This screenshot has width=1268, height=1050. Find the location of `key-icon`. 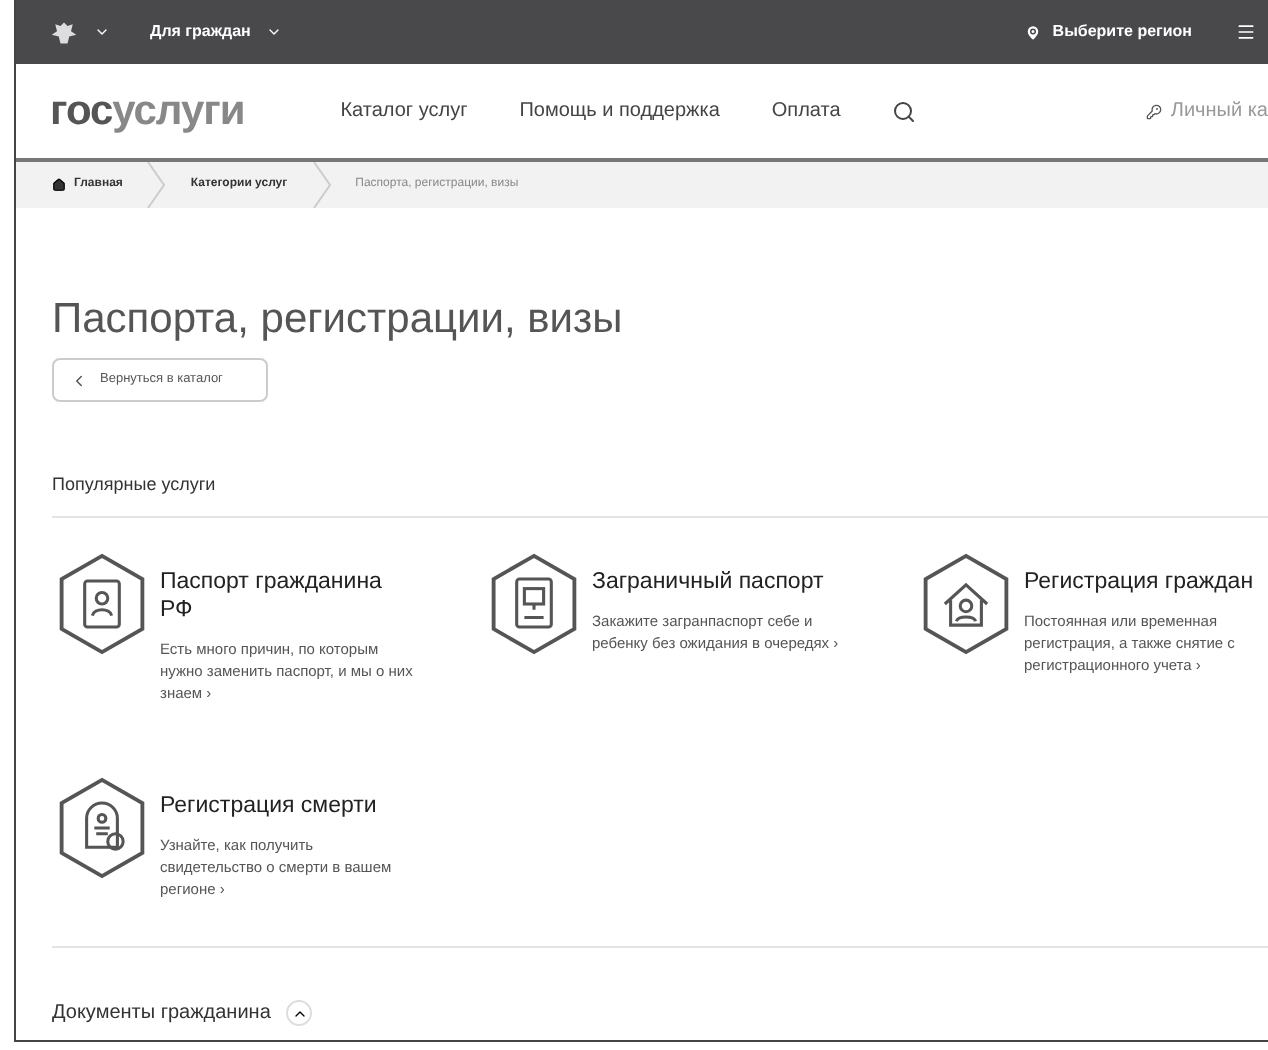

key-icon is located at coordinates (1154, 111).